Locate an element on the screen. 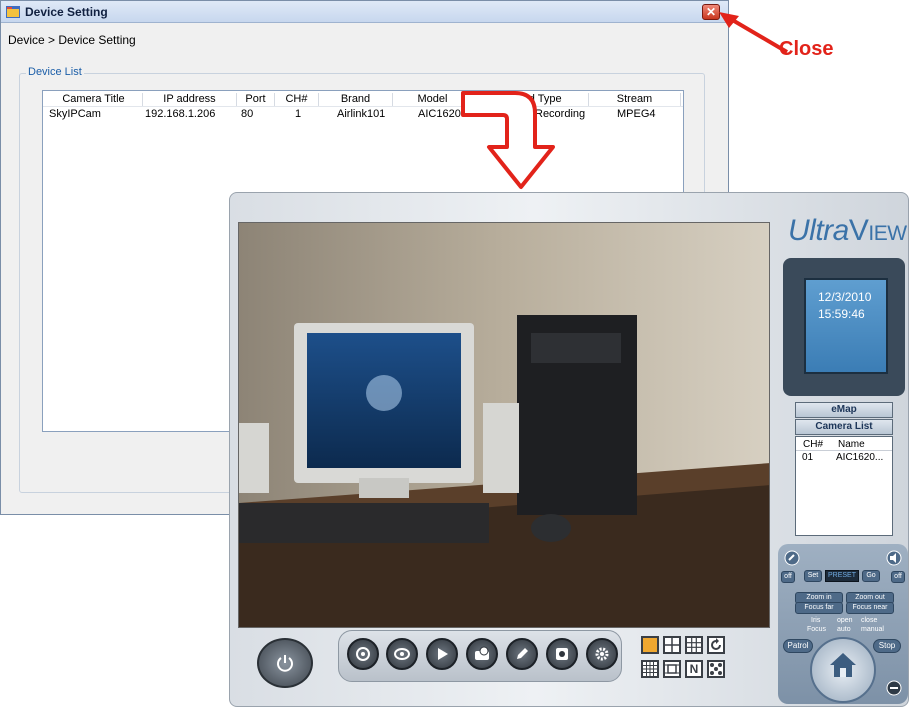 This screenshot has width=911, height=707. camera-clock-icon is located at coordinates (482, 653).